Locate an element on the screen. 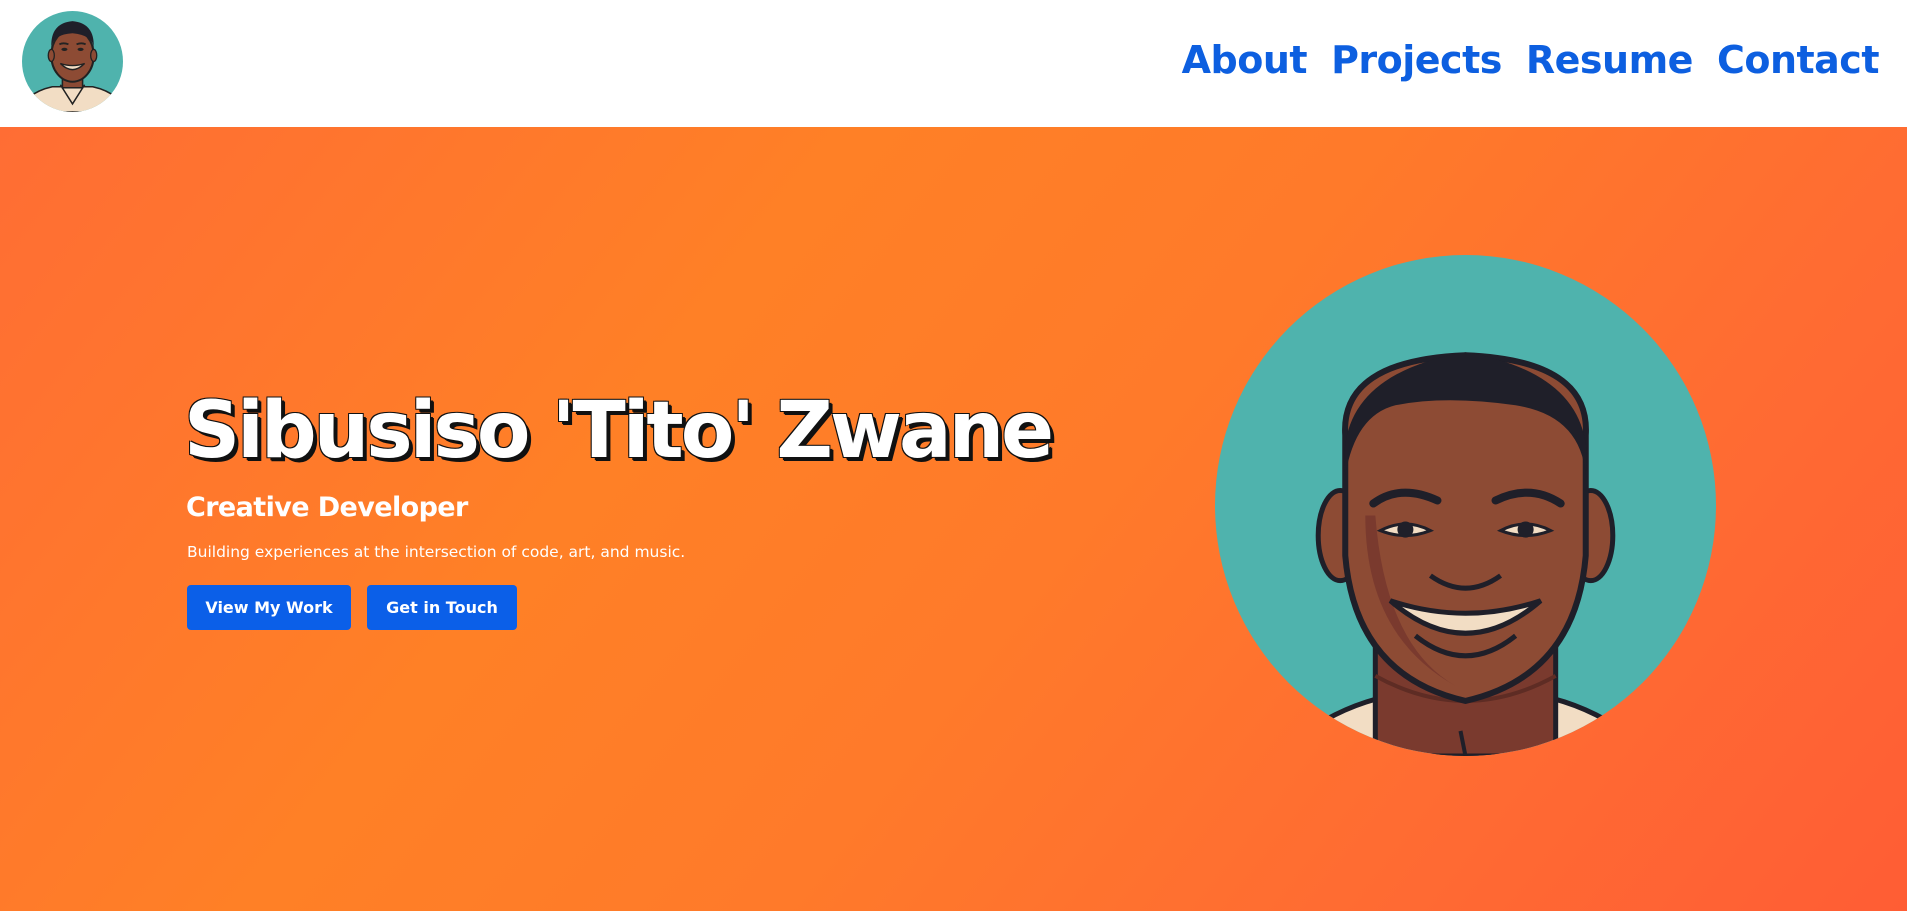  portrait-illustration-icon is located at coordinates (1465, 505).